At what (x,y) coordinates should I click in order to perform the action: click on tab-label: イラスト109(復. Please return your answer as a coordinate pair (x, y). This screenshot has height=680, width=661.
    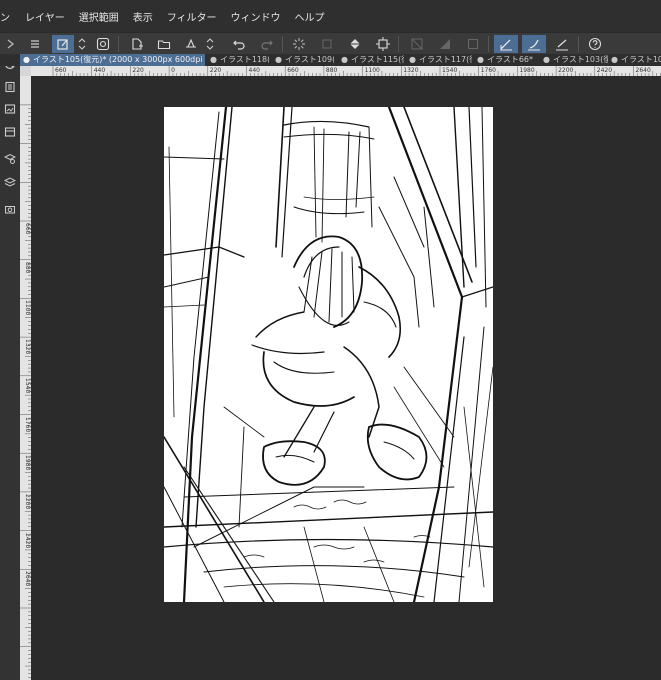
    Looking at the image, I should click on (309, 59).